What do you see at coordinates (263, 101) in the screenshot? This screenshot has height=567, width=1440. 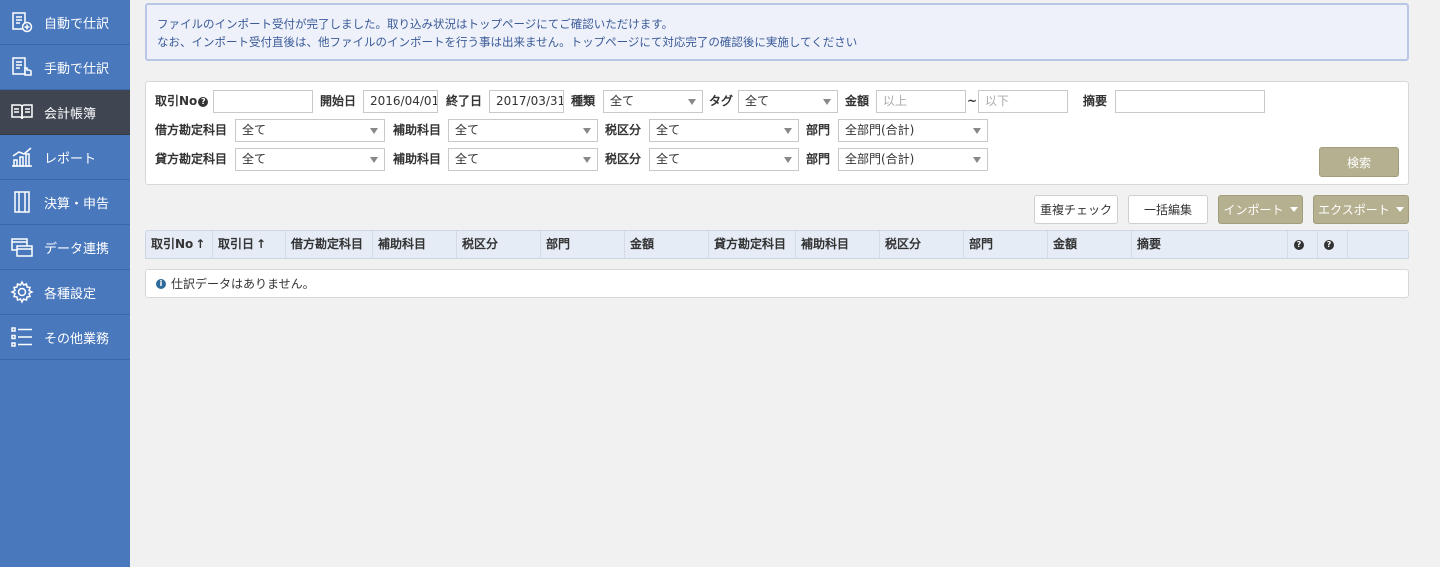 I see `trade-no-input` at bounding box center [263, 101].